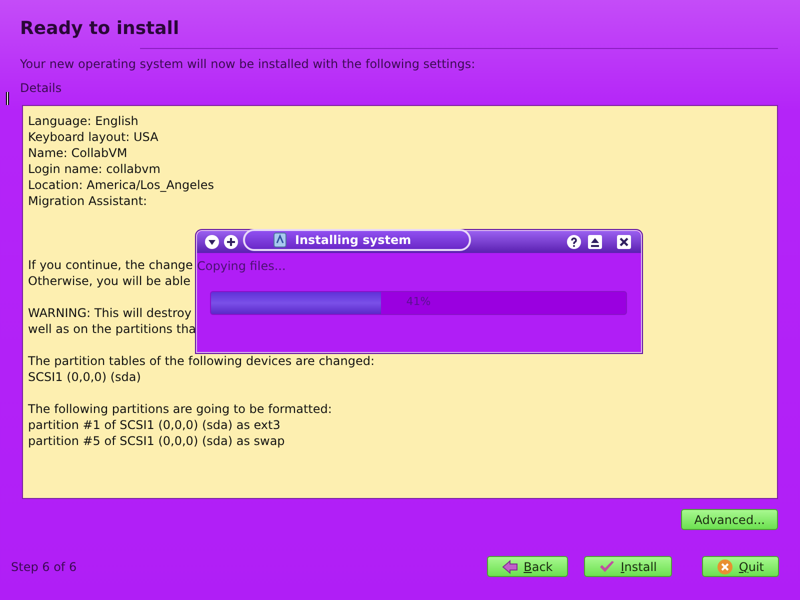 The image size is (800, 600). I want to click on details-line: The partition tables of the following devices are changed:, so click(201, 361).